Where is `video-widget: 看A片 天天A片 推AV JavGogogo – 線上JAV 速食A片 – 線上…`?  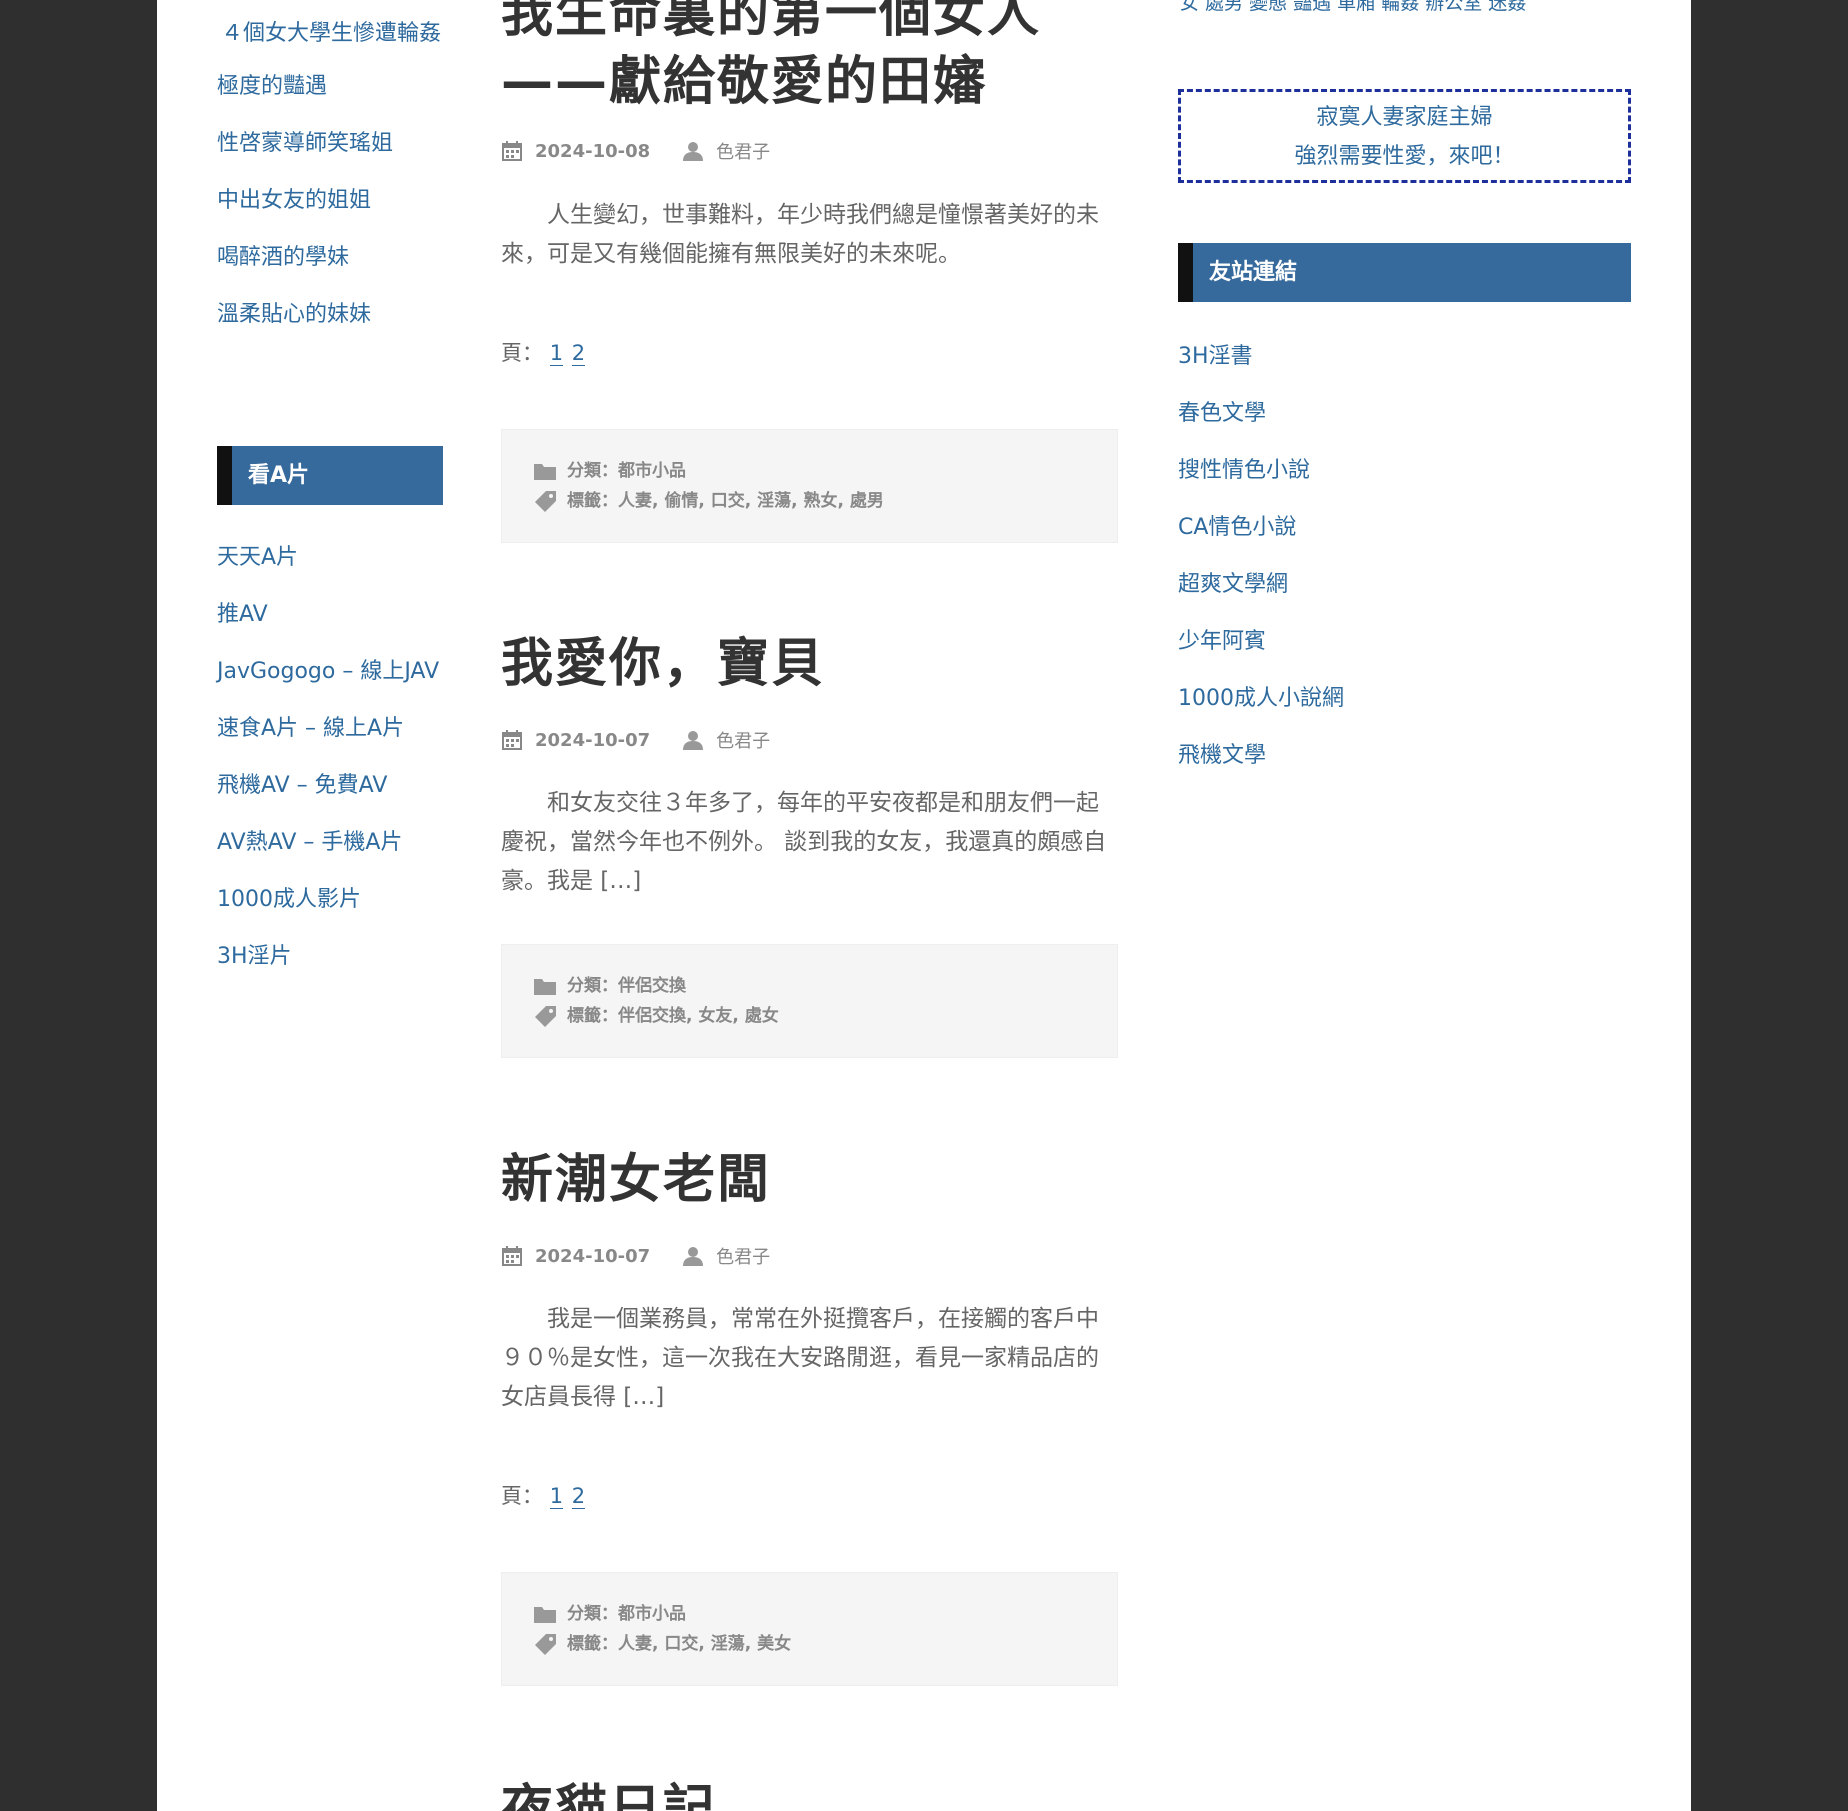
video-widget: 看A片 天天A片 推AV JavGogogo – 線上JAV 速食A片 – 線上… is located at coordinates (330, 720).